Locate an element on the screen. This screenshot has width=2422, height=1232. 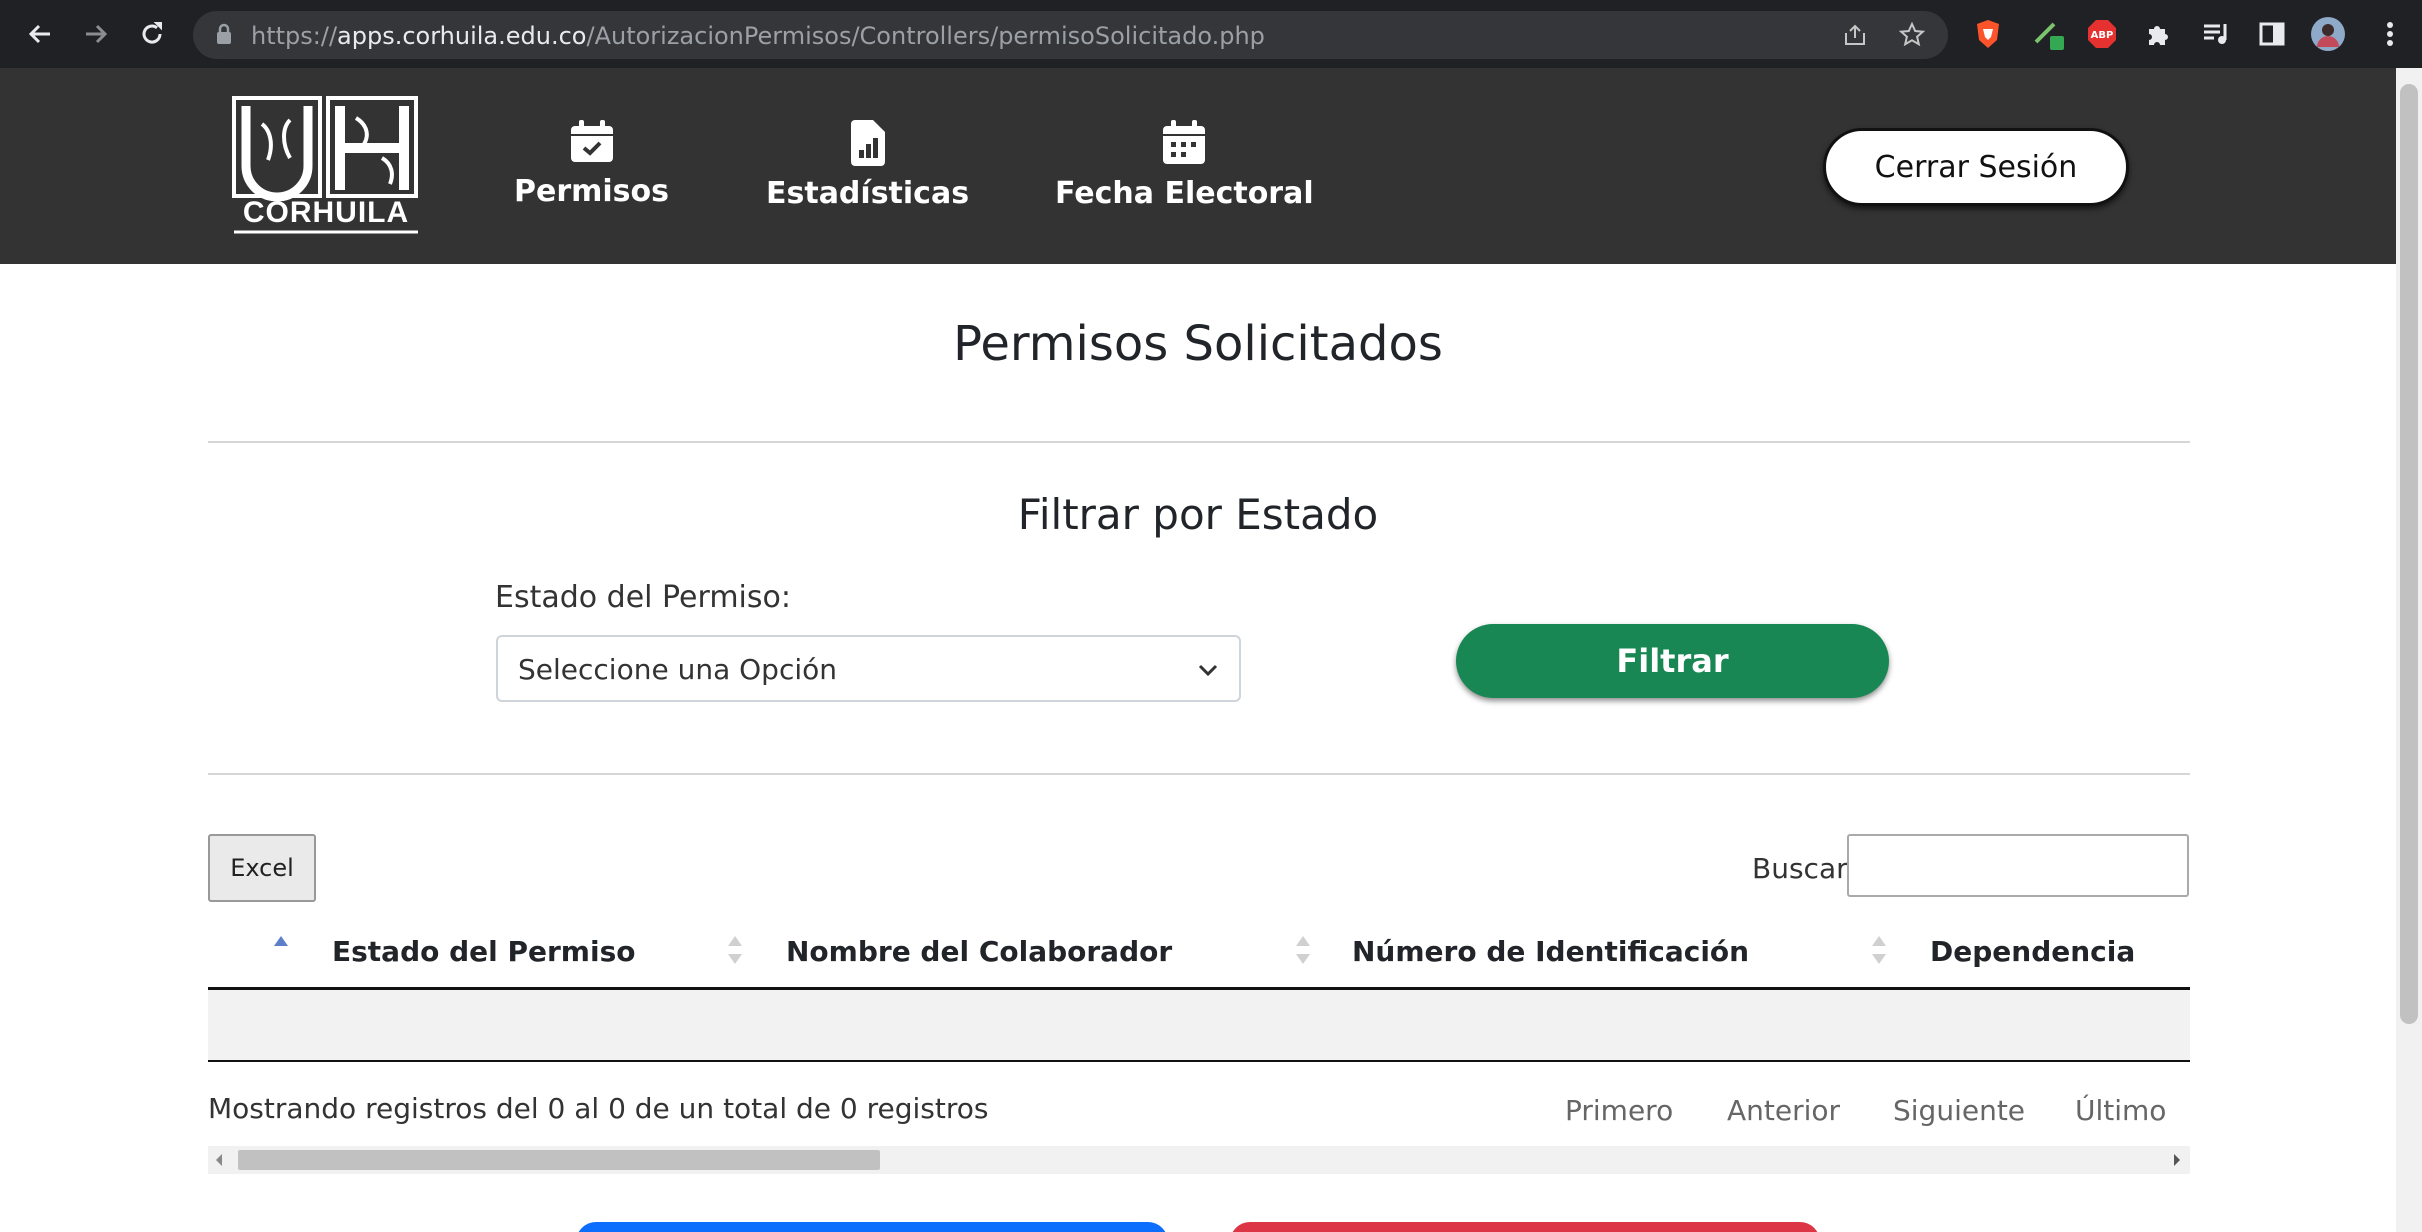
url-scheme: https:// is located at coordinates (294, 36).